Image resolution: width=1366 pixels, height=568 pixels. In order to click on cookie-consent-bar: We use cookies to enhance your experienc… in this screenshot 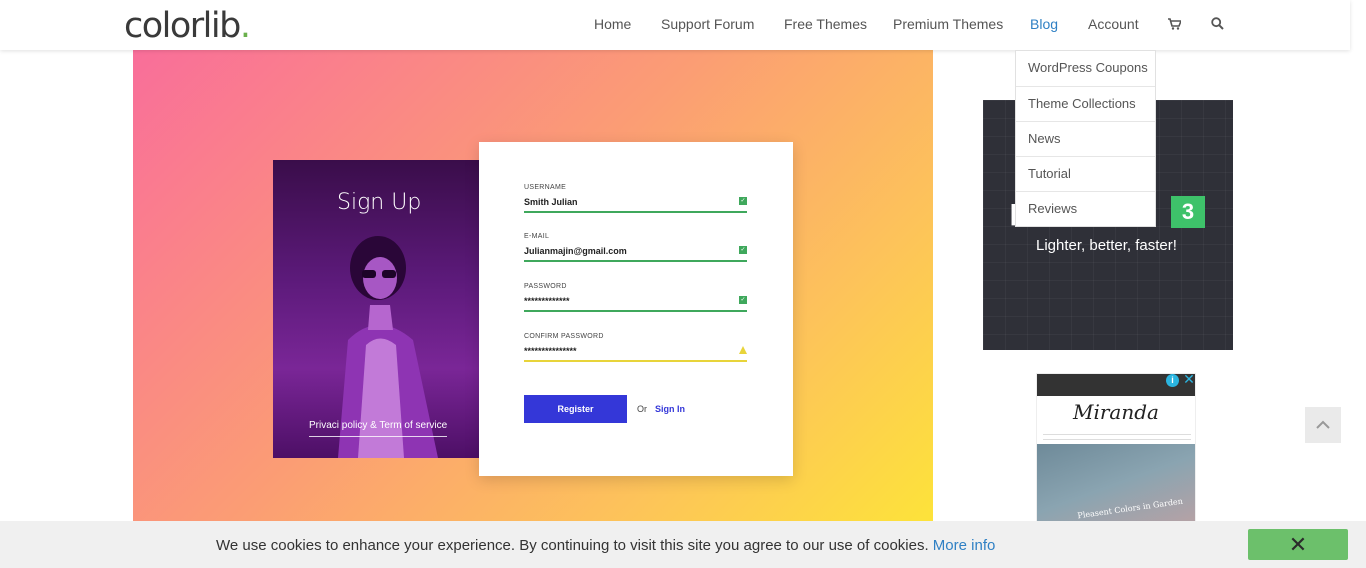, I will do `click(683, 544)`.